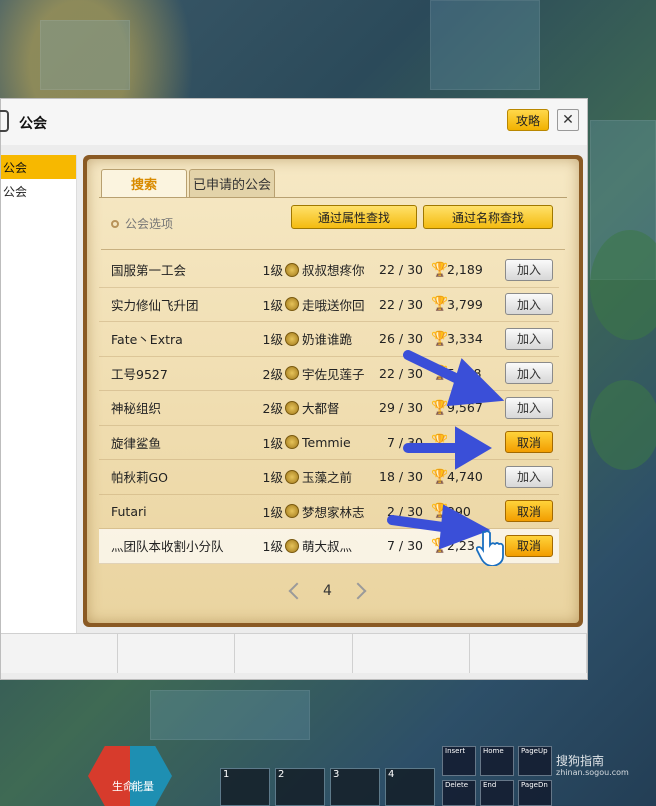  I want to click on next-page-icon, so click(358, 591).